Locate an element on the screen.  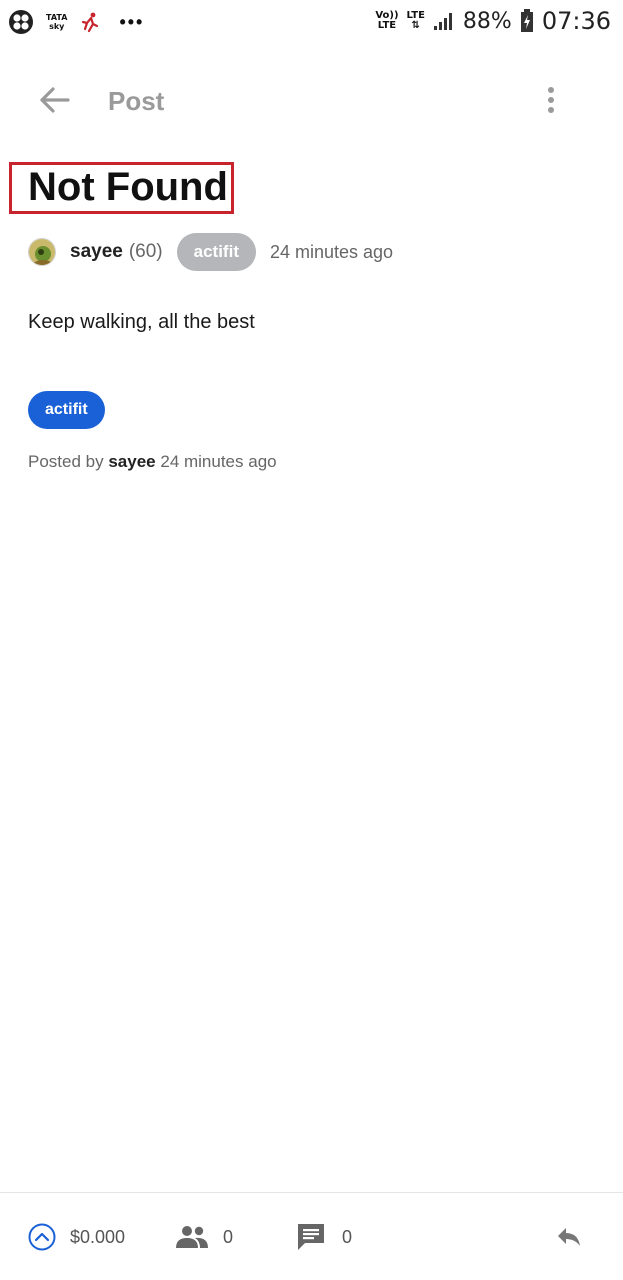
battery-icon is located at coordinates (526, 20).